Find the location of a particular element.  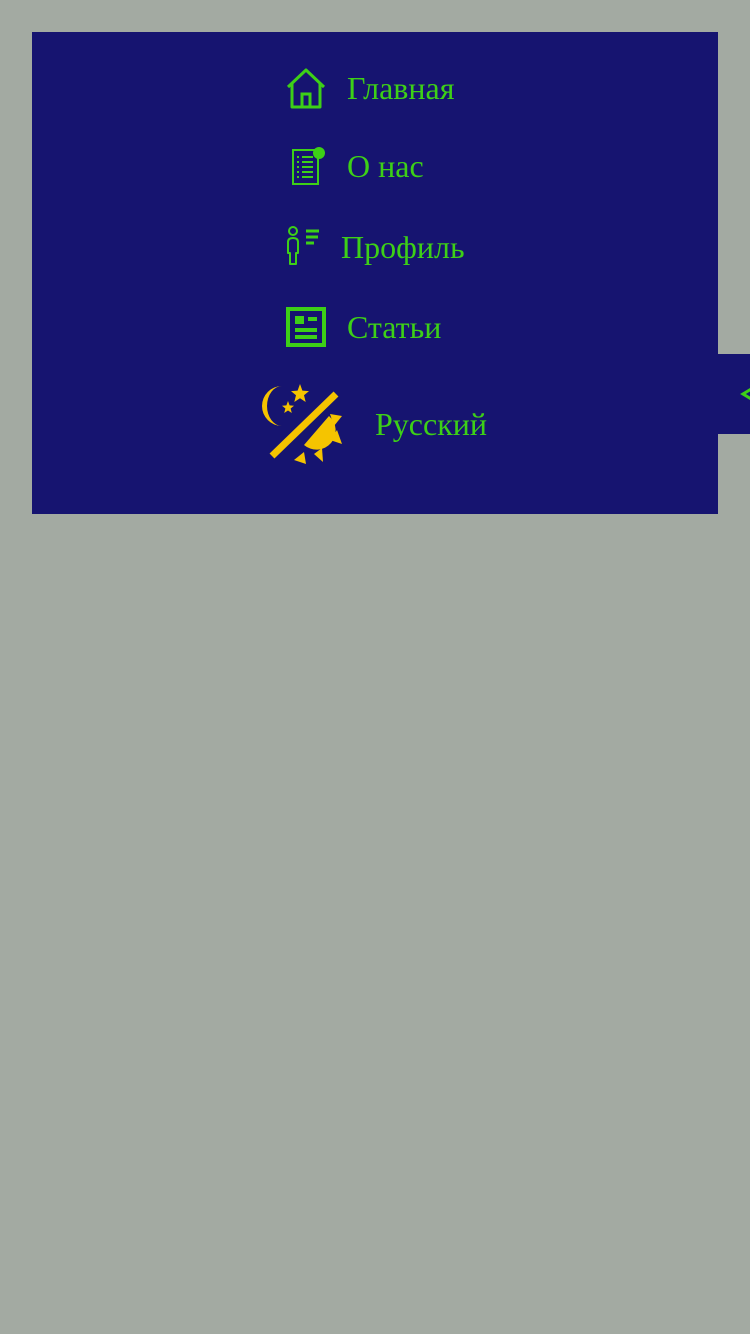

nav-item-profile-label: Профиль is located at coordinates (403, 247).